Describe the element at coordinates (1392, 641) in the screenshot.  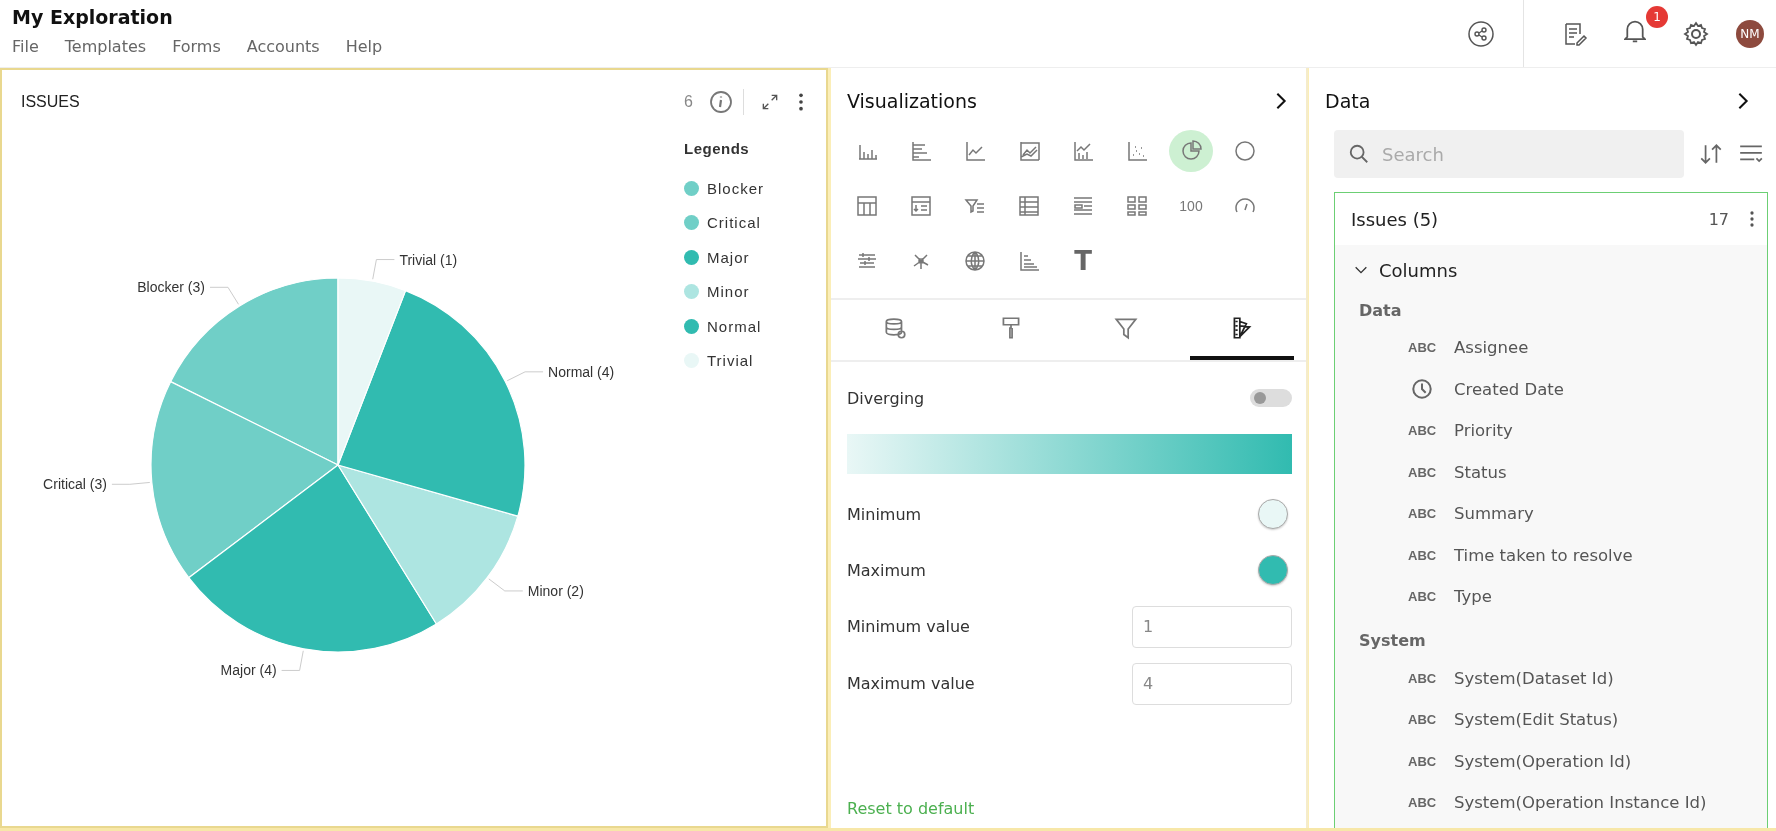
I see `group-label: System` at that location.